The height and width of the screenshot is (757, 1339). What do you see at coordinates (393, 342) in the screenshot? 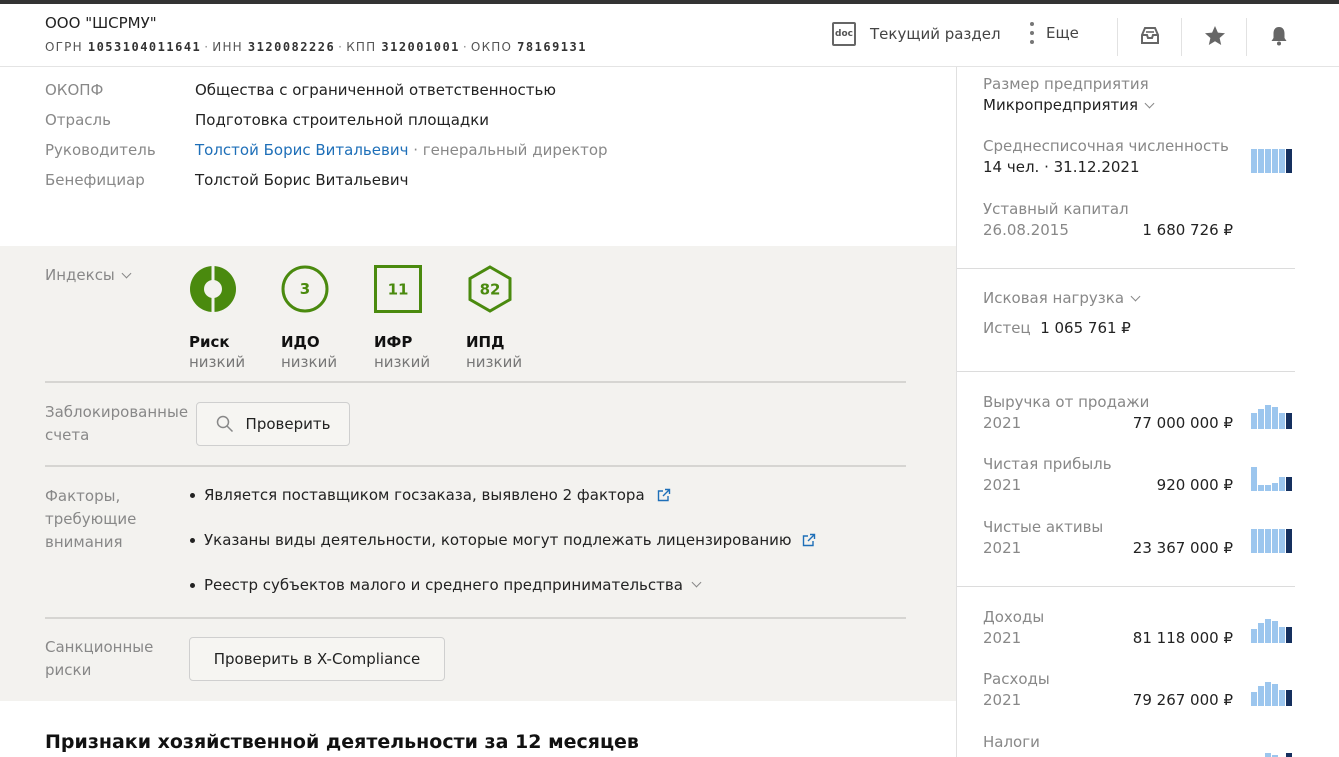
I see `index-name: ИФР` at bounding box center [393, 342].